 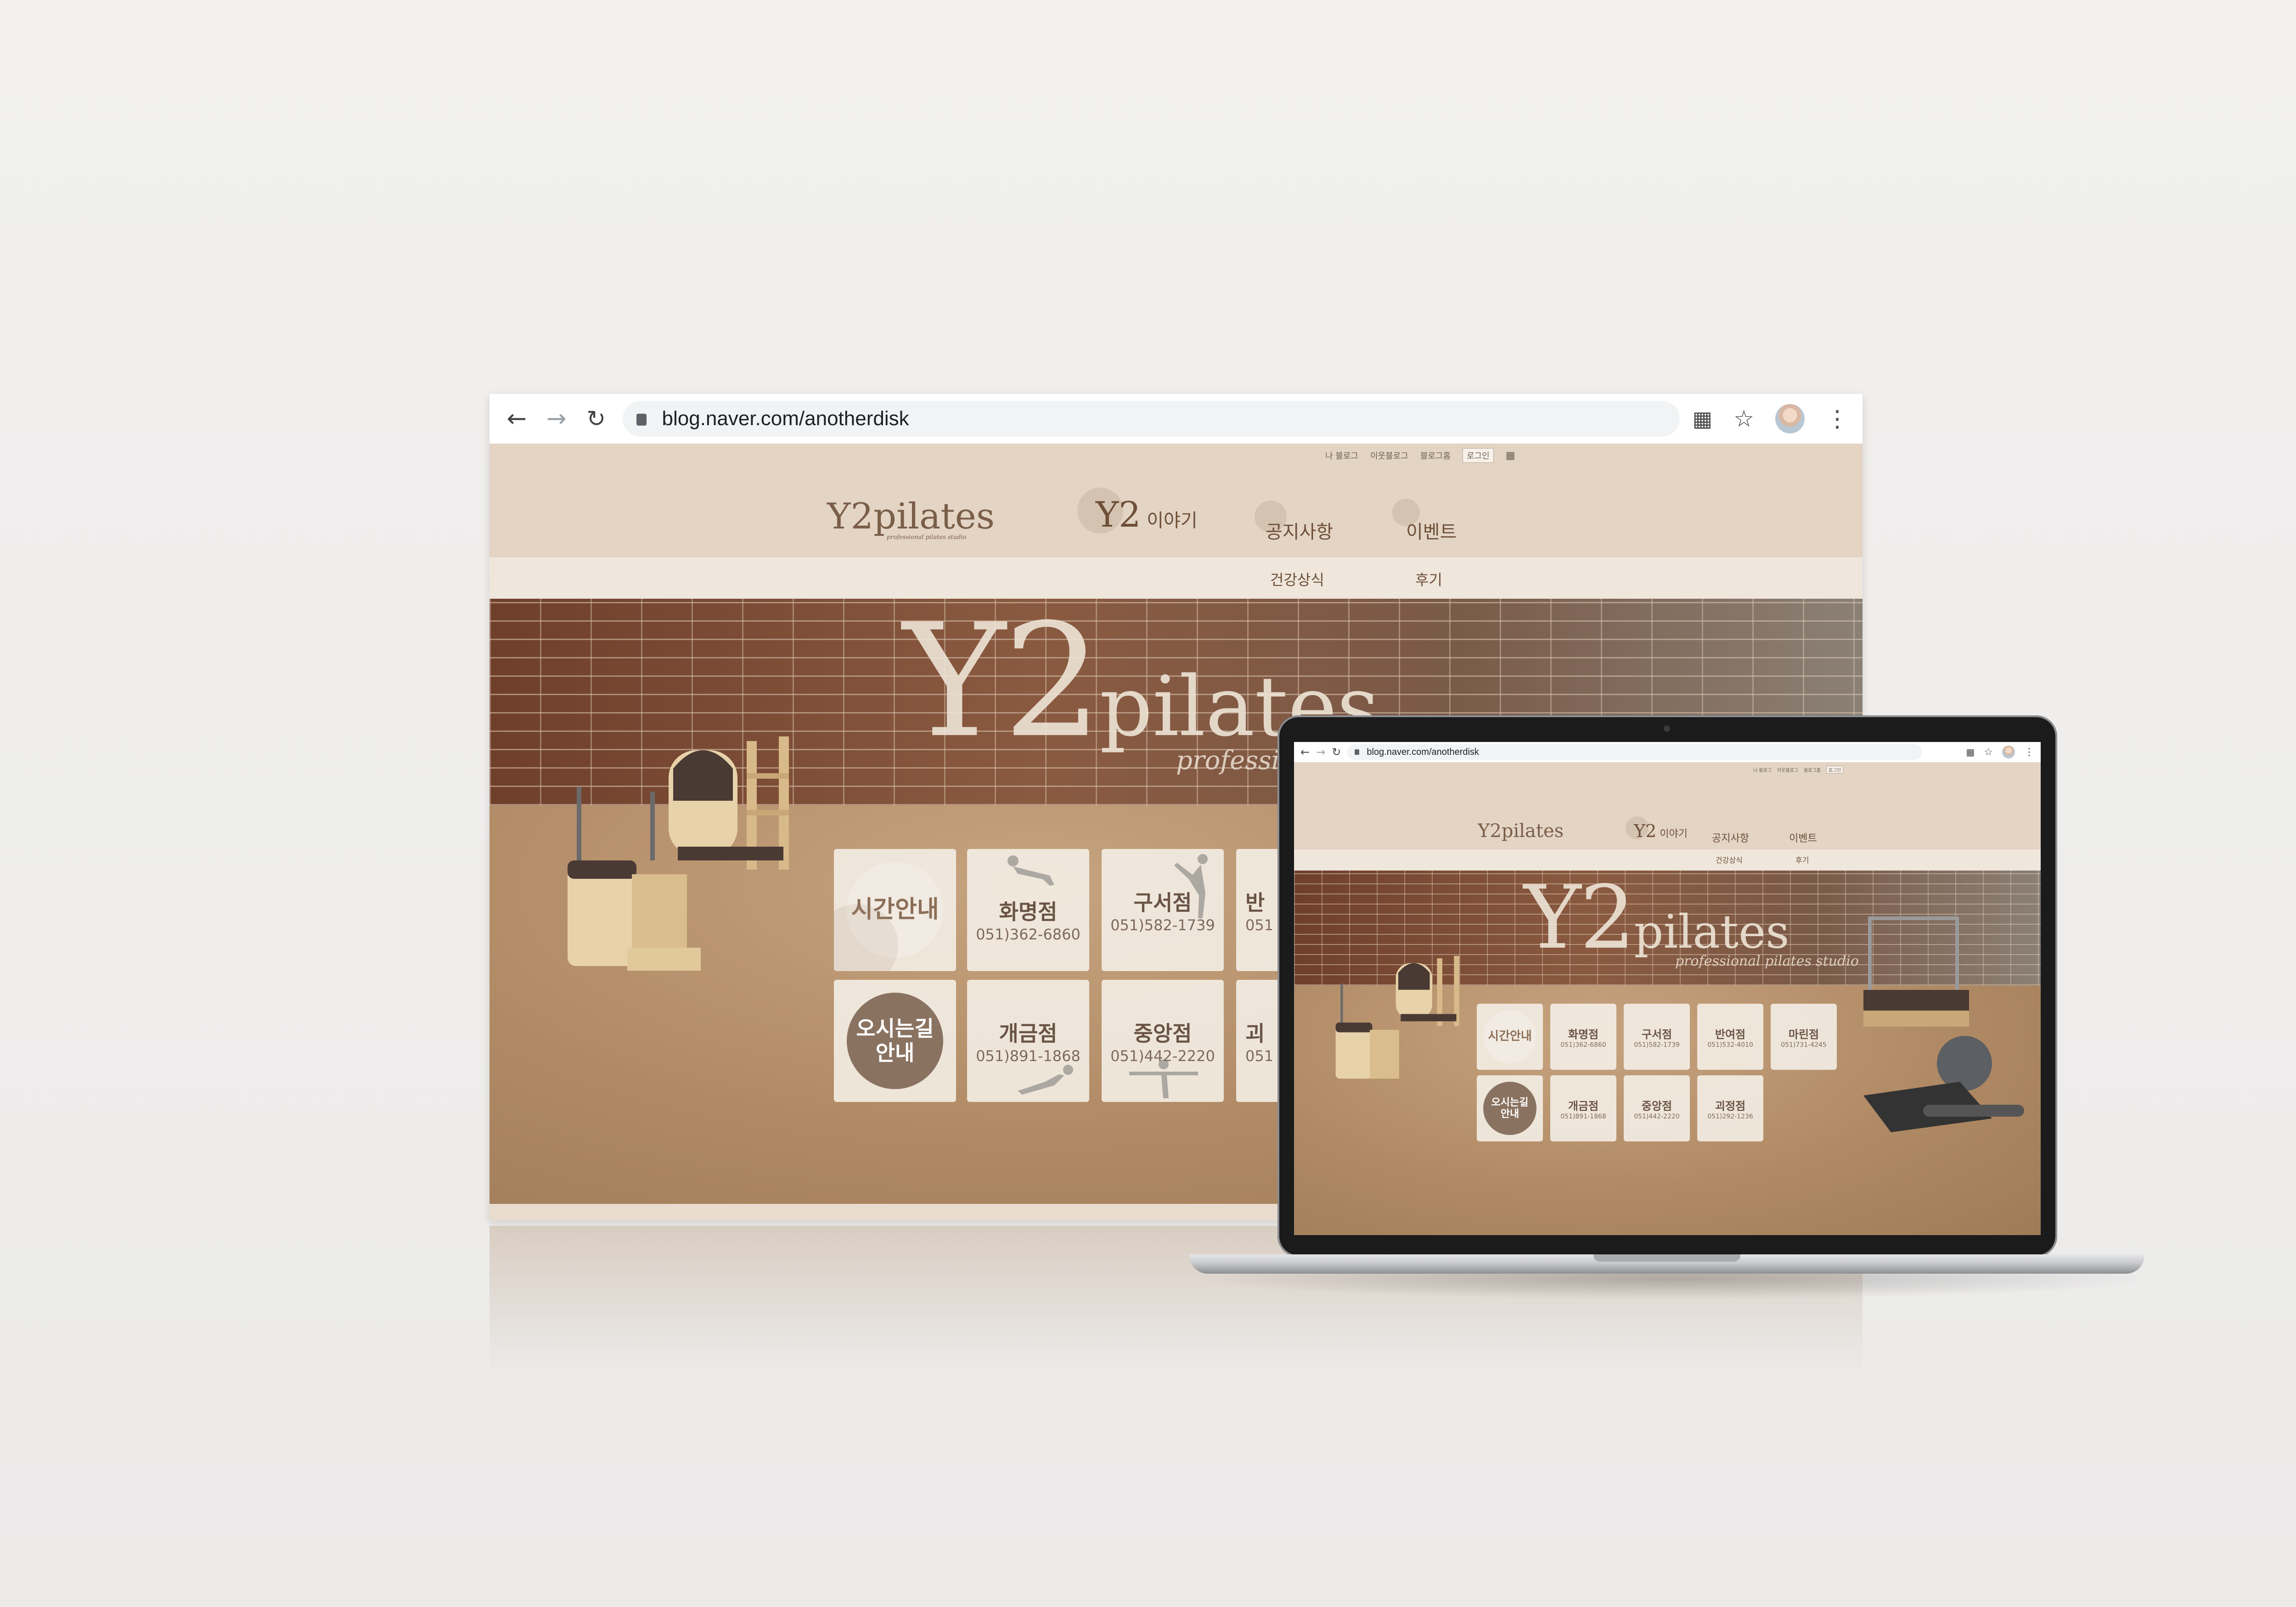 I want to click on toolbar-actions: ▦ ☆ ⋮, so click(x=2000, y=752).